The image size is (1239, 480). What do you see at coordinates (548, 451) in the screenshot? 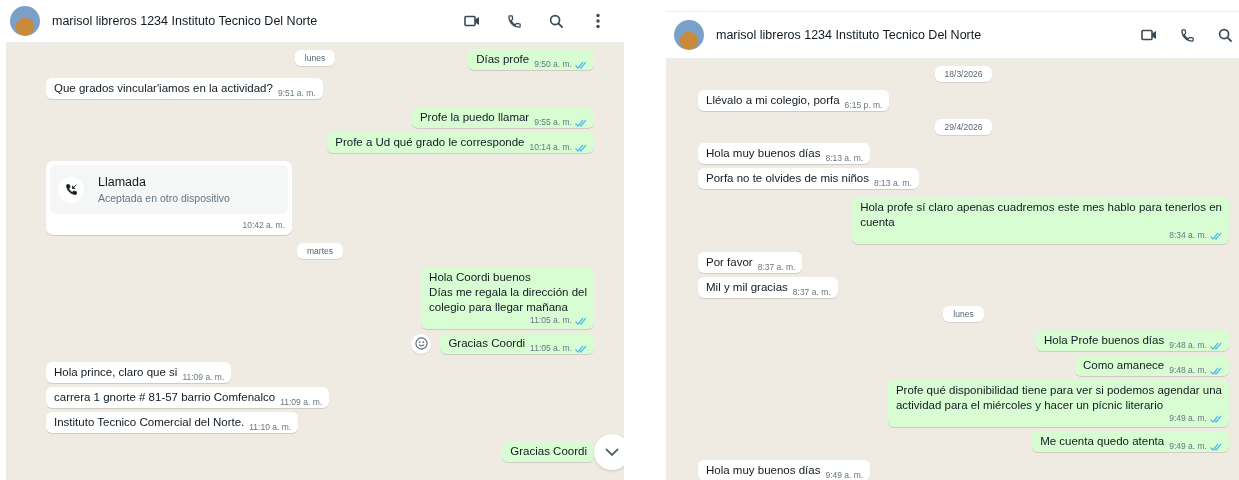
I see `sent-message: Gracias Coordi` at bounding box center [548, 451].